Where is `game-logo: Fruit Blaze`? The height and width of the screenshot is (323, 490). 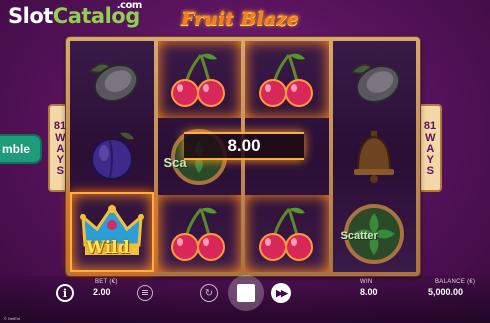 game-logo: Fruit Blaze is located at coordinates (240, 19).